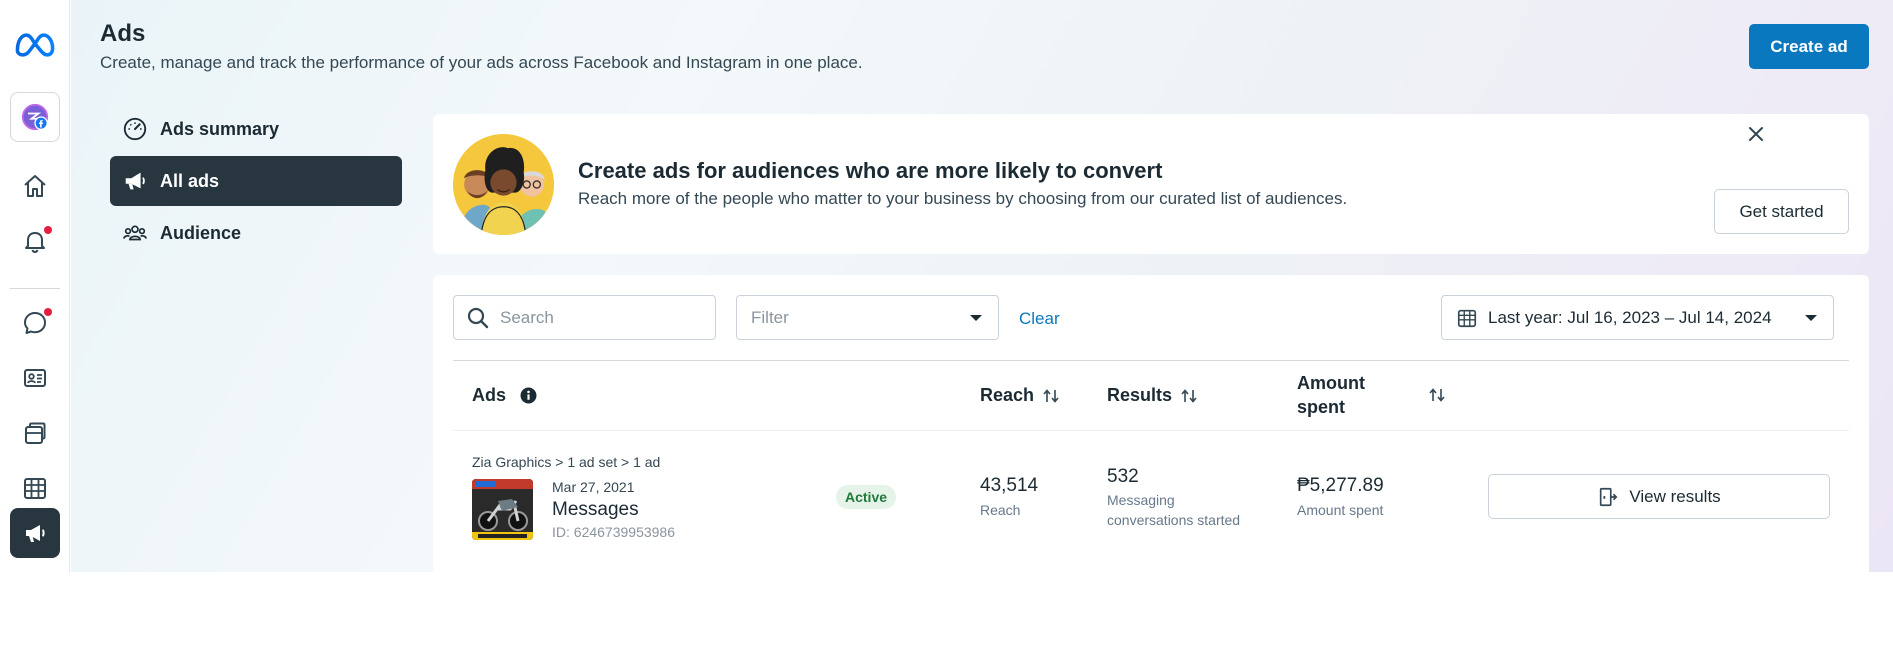  What do you see at coordinates (220, 128) in the screenshot?
I see `nav-item-label: Ads summary` at bounding box center [220, 128].